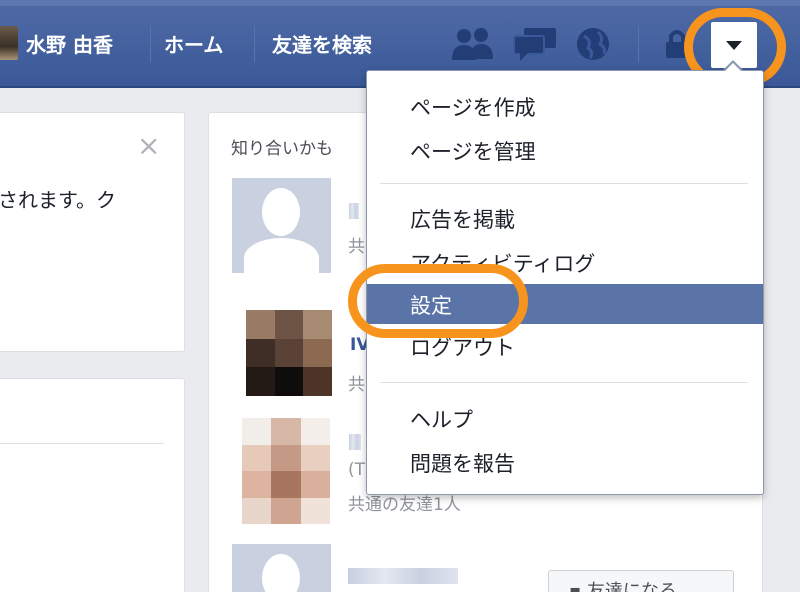 The height and width of the screenshot is (592, 800). What do you see at coordinates (193, 43) in the screenshot?
I see `home-link: ホーム` at bounding box center [193, 43].